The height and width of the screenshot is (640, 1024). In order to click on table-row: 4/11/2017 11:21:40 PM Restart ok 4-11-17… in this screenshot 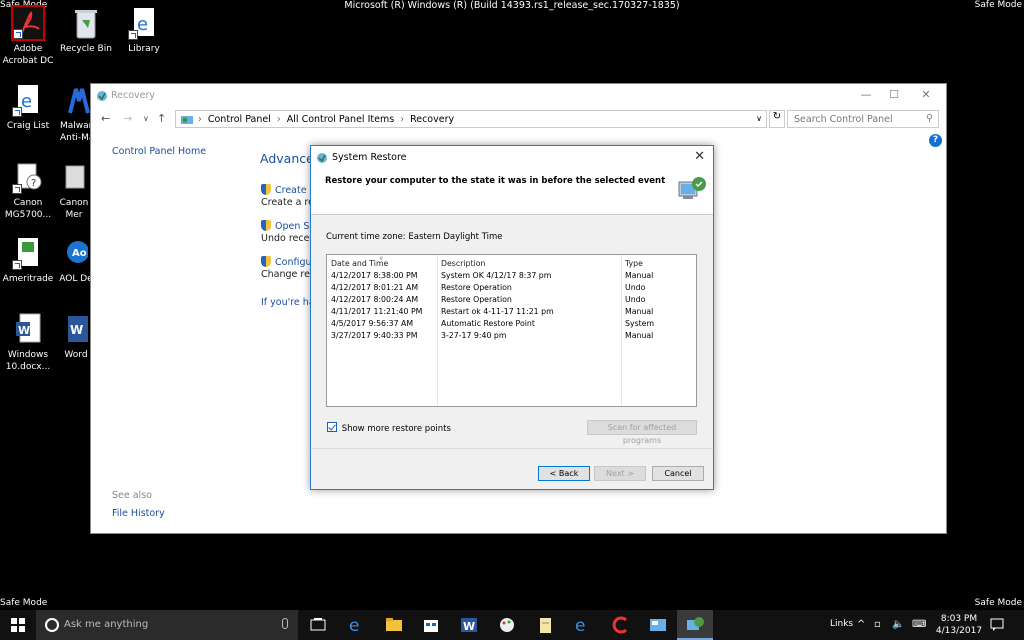, I will do `click(511, 312)`.